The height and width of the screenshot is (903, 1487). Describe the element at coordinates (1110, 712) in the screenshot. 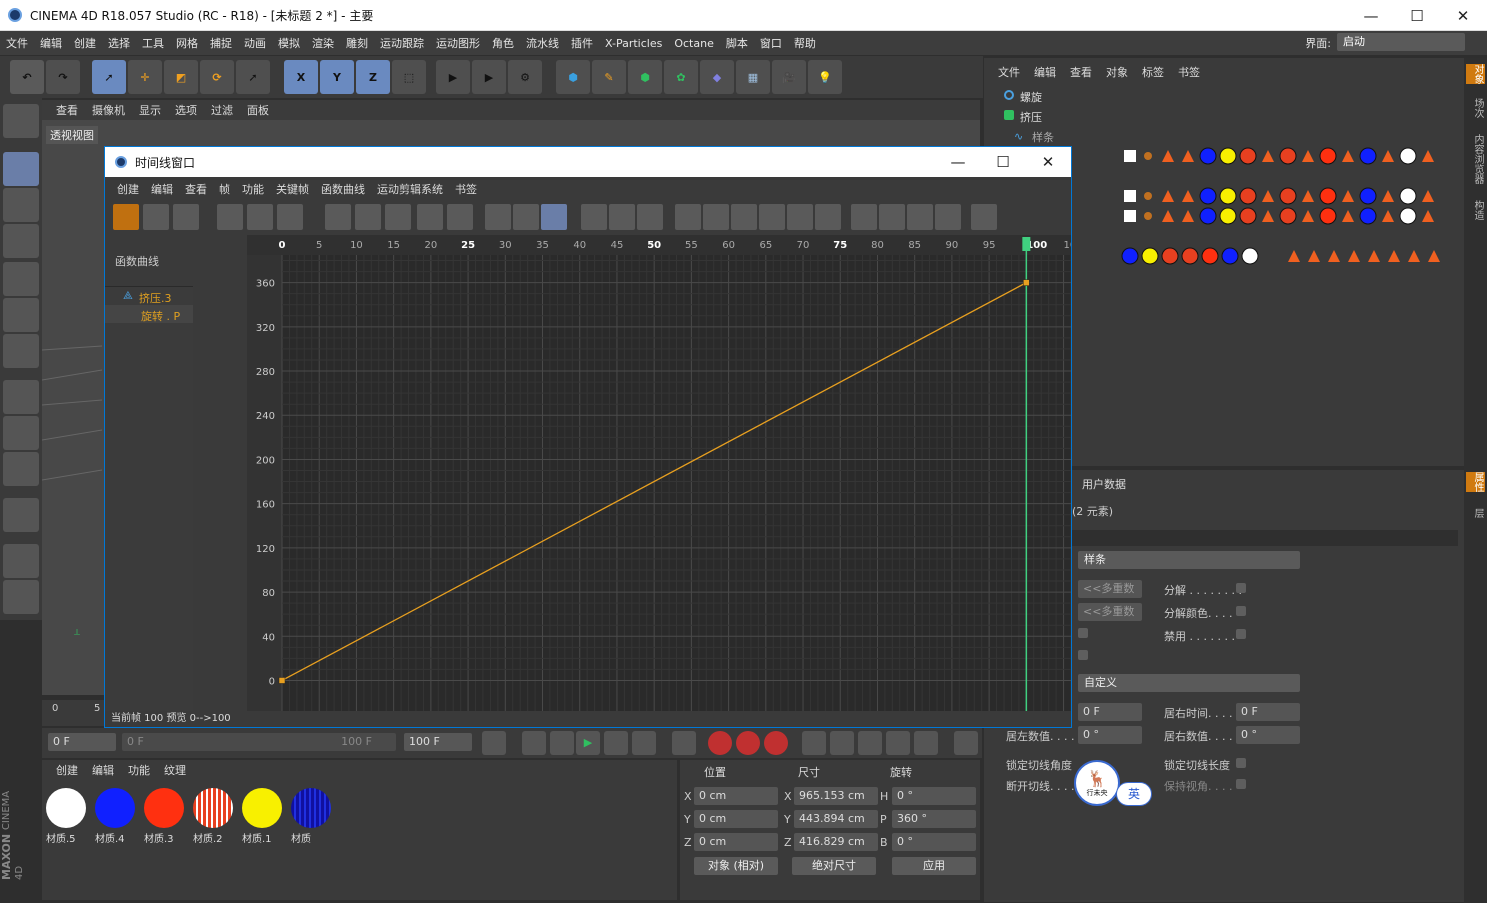

I see `attr-left-time-field: 0 F` at that location.